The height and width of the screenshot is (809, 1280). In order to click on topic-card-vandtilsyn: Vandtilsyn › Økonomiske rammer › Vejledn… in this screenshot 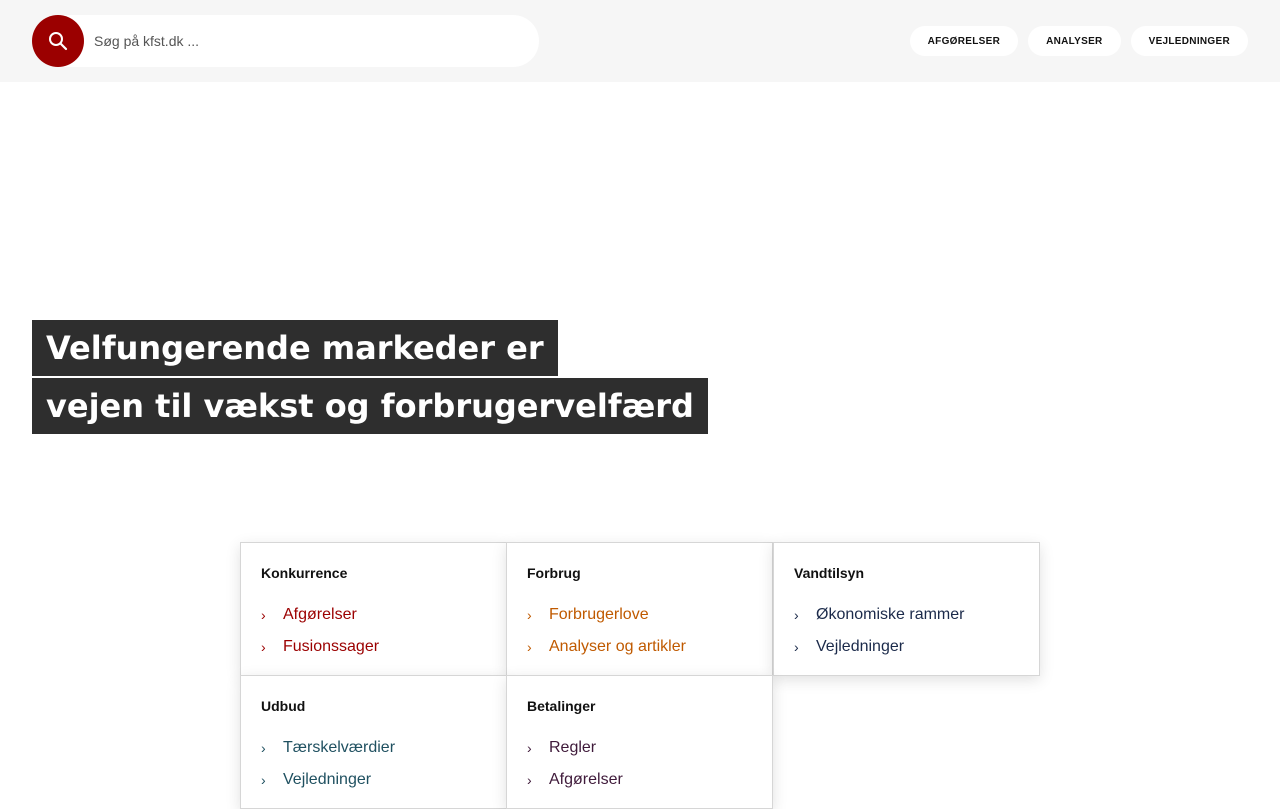, I will do `click(906, 609)`.